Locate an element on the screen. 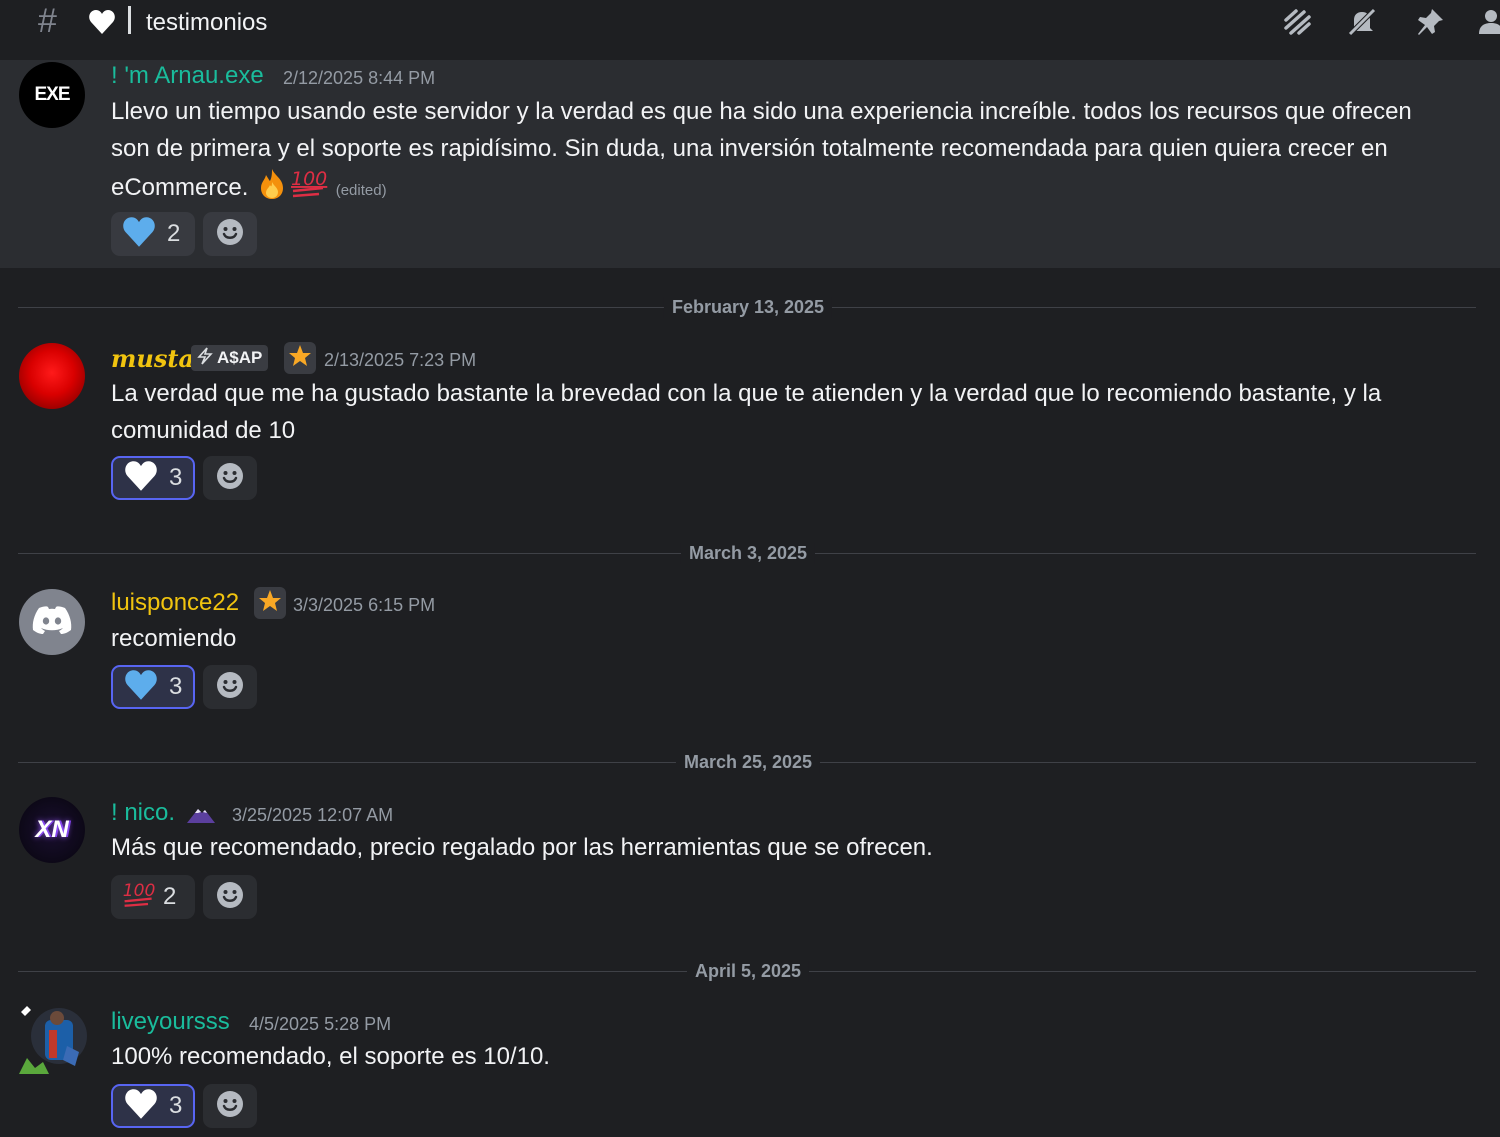  channel-name-separator is located at coordinates (129, 20).